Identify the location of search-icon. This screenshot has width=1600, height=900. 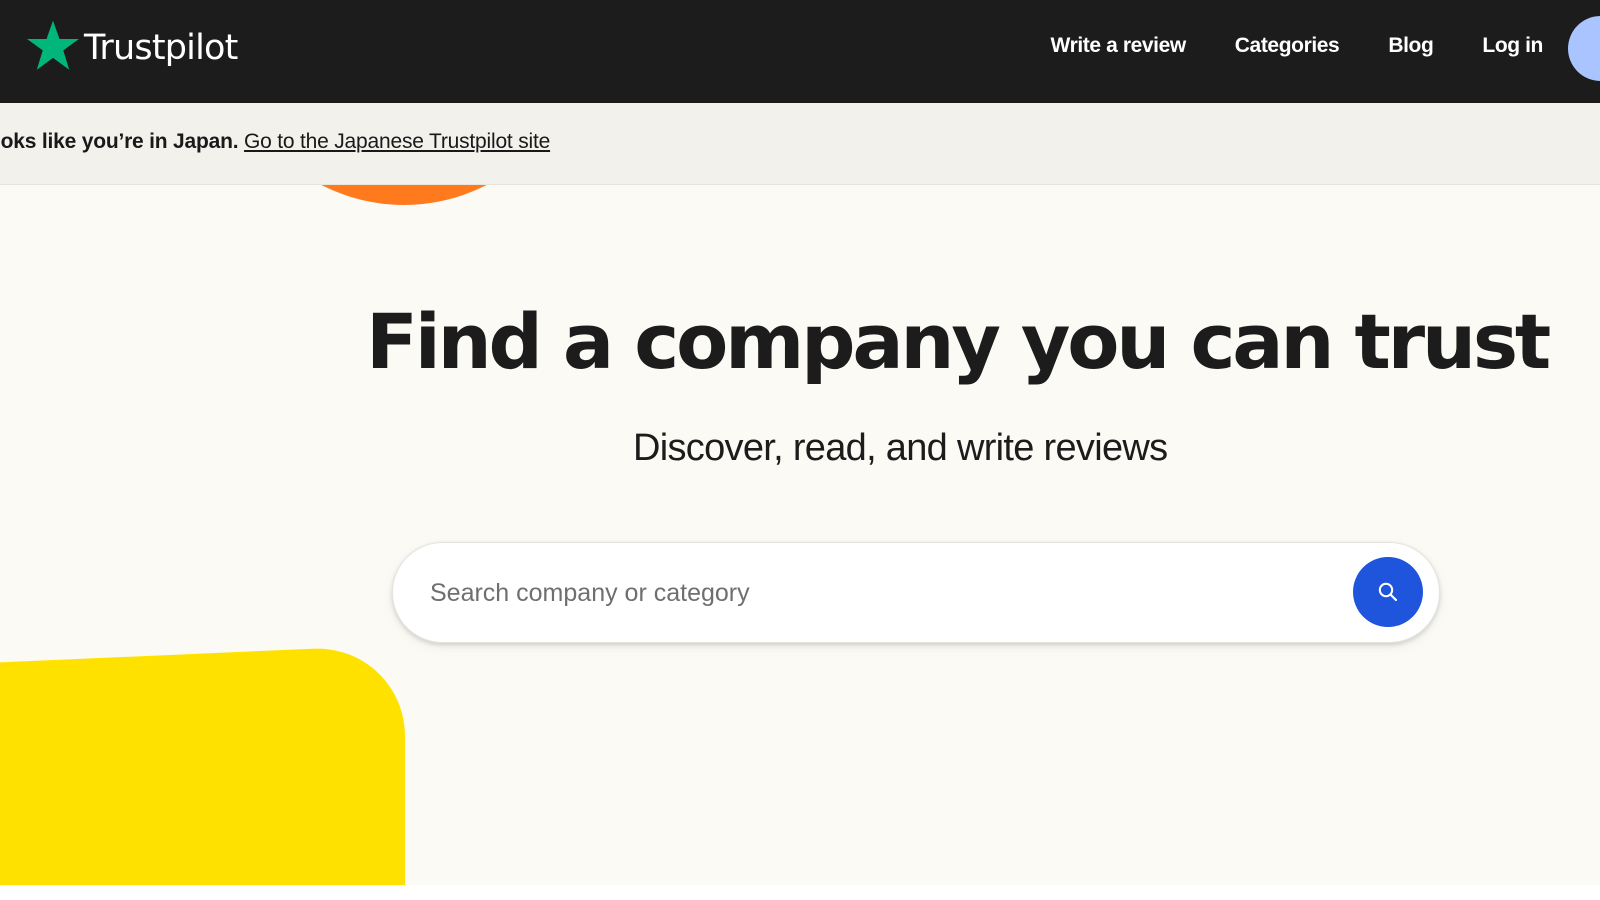
(1388, 592).